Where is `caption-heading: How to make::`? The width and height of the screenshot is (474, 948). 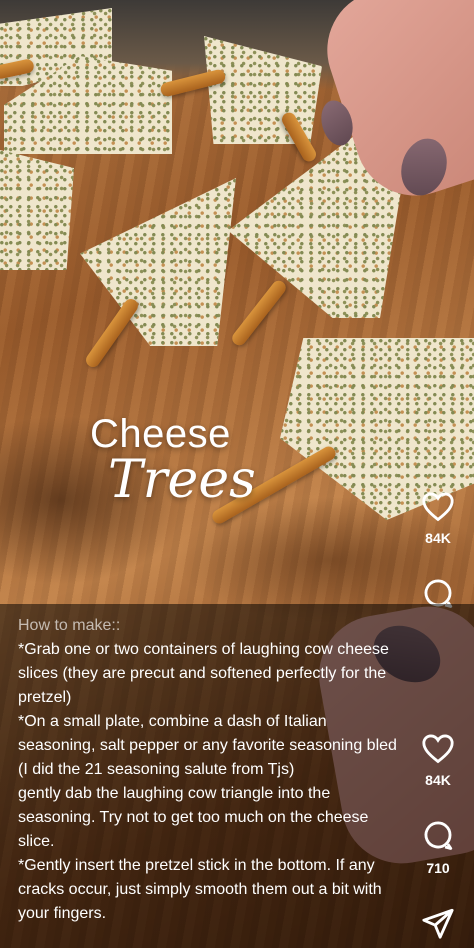
caption-heading: How to make:: is located at coordinates (69, 625).